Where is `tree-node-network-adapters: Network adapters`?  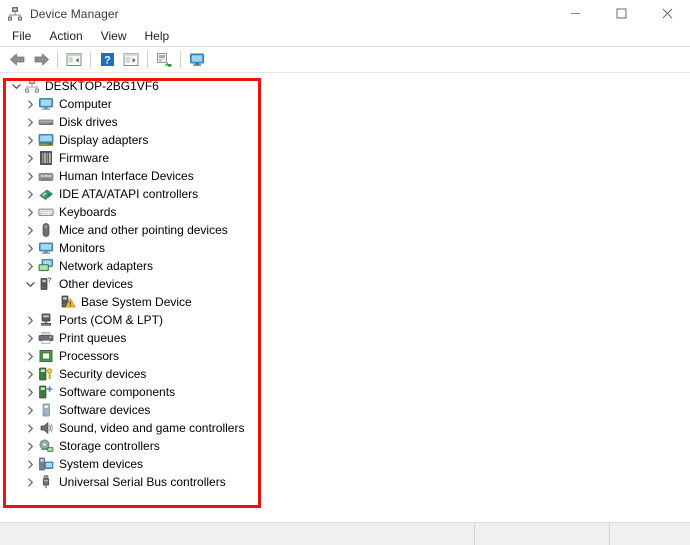 tree-node-network-adapters: Network adapters is located at coordinates (345, 266).